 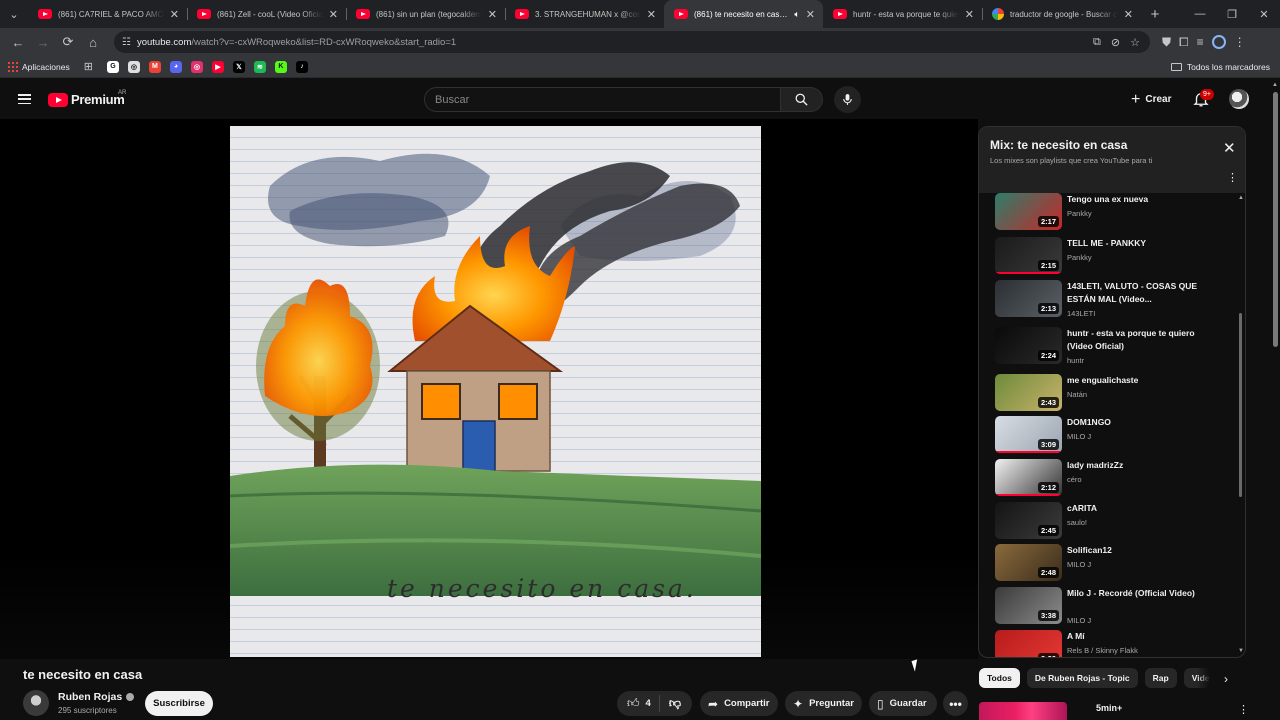 I want to click on back-icon: ←, so click(x=18, y=42).